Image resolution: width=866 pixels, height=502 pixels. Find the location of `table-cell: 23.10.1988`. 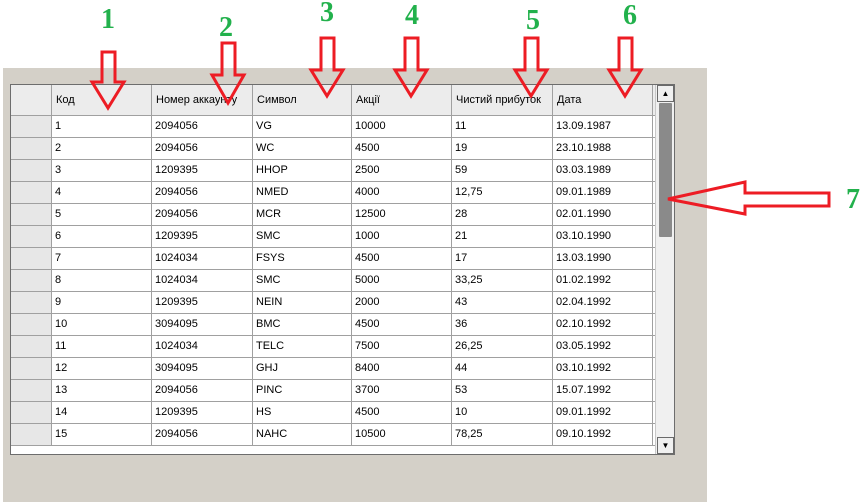

table-cell: 23.10.1988 is located at coordinates (603, 148).